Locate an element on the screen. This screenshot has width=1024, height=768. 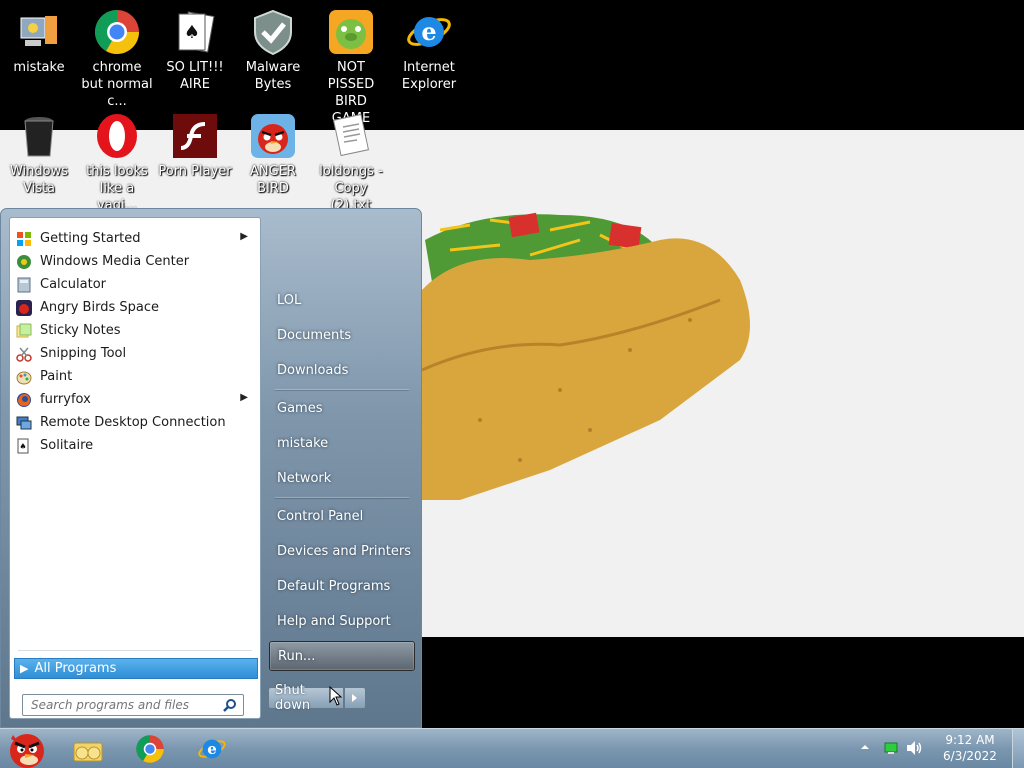
program-label: Snipping Tool is located at coordinates (83, 353).